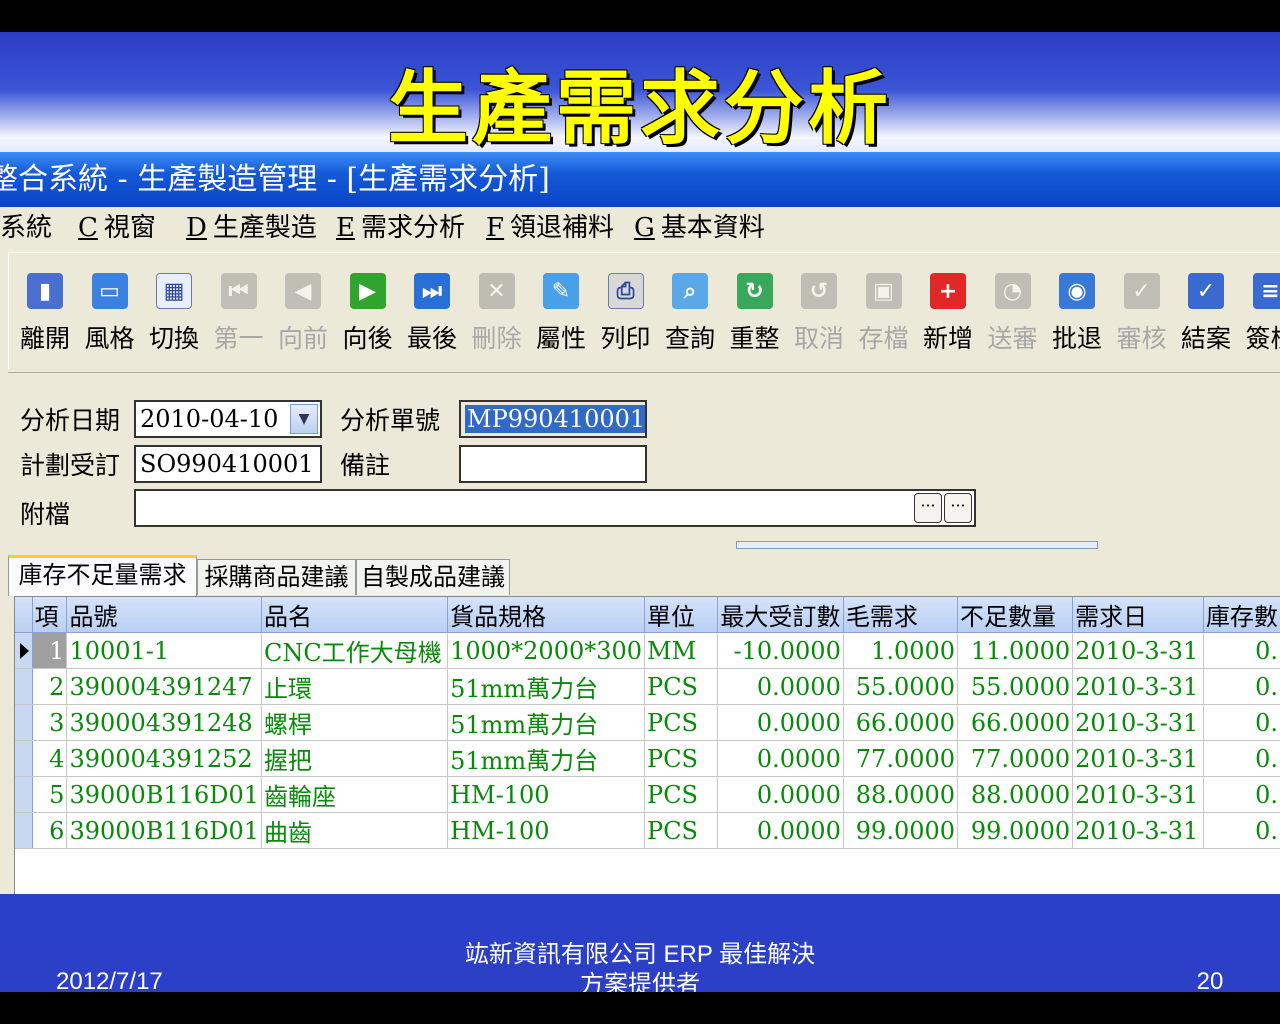 The width and height of the screenshot is (1280, 1024). What do you see at coordinates (174, 311) in the screenshot?
I see `toolbar-button-2: ▦ 切換` at bounding box center [174, 311].